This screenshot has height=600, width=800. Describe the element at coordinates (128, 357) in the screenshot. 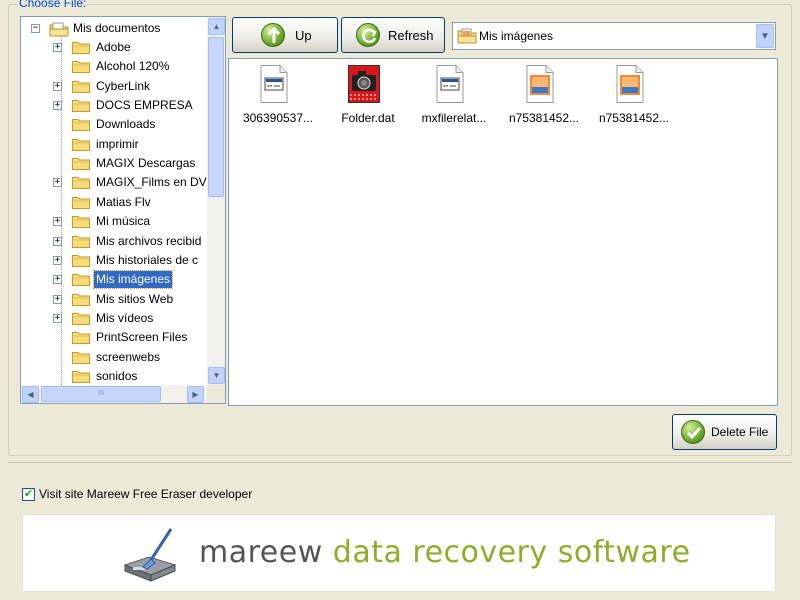

I see `tree-item-label: screenwebs` at that location.